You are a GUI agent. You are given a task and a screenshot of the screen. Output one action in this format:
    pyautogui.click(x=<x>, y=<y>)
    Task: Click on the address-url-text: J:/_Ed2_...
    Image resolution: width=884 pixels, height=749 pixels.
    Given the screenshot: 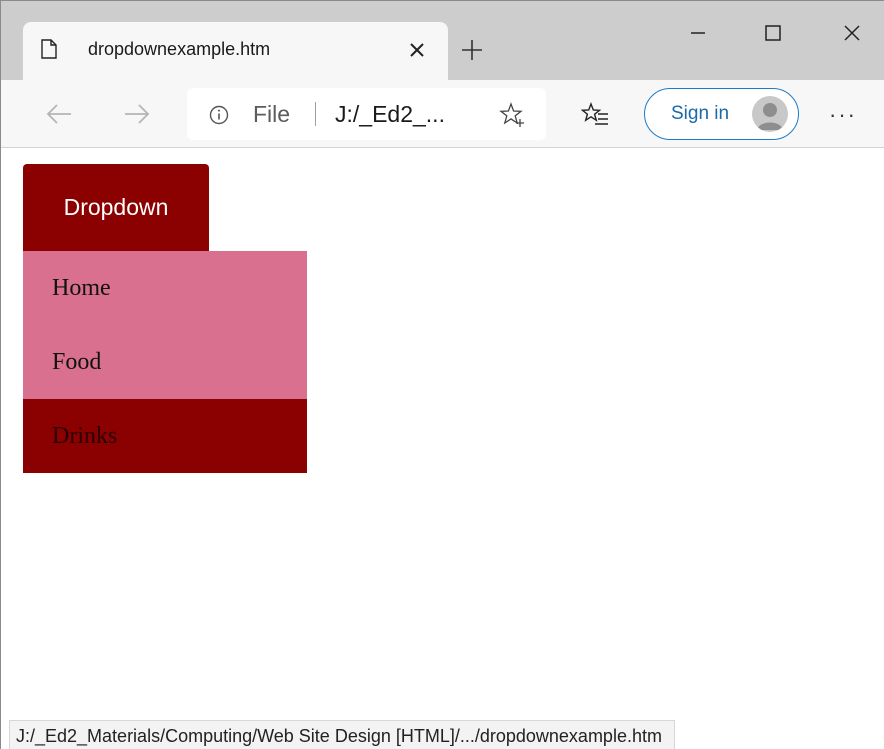 What is the action you would take?
    pyautogui.click(x=390, y=114)
    